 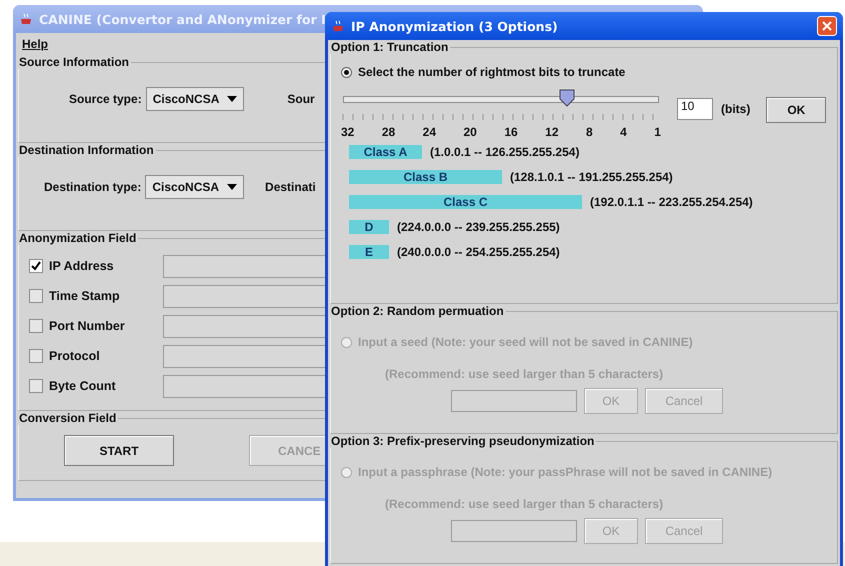 I want to click on radio-label: Input a seed (Note: your seed will not be saved in CANINE), so click(x=525, y=342).